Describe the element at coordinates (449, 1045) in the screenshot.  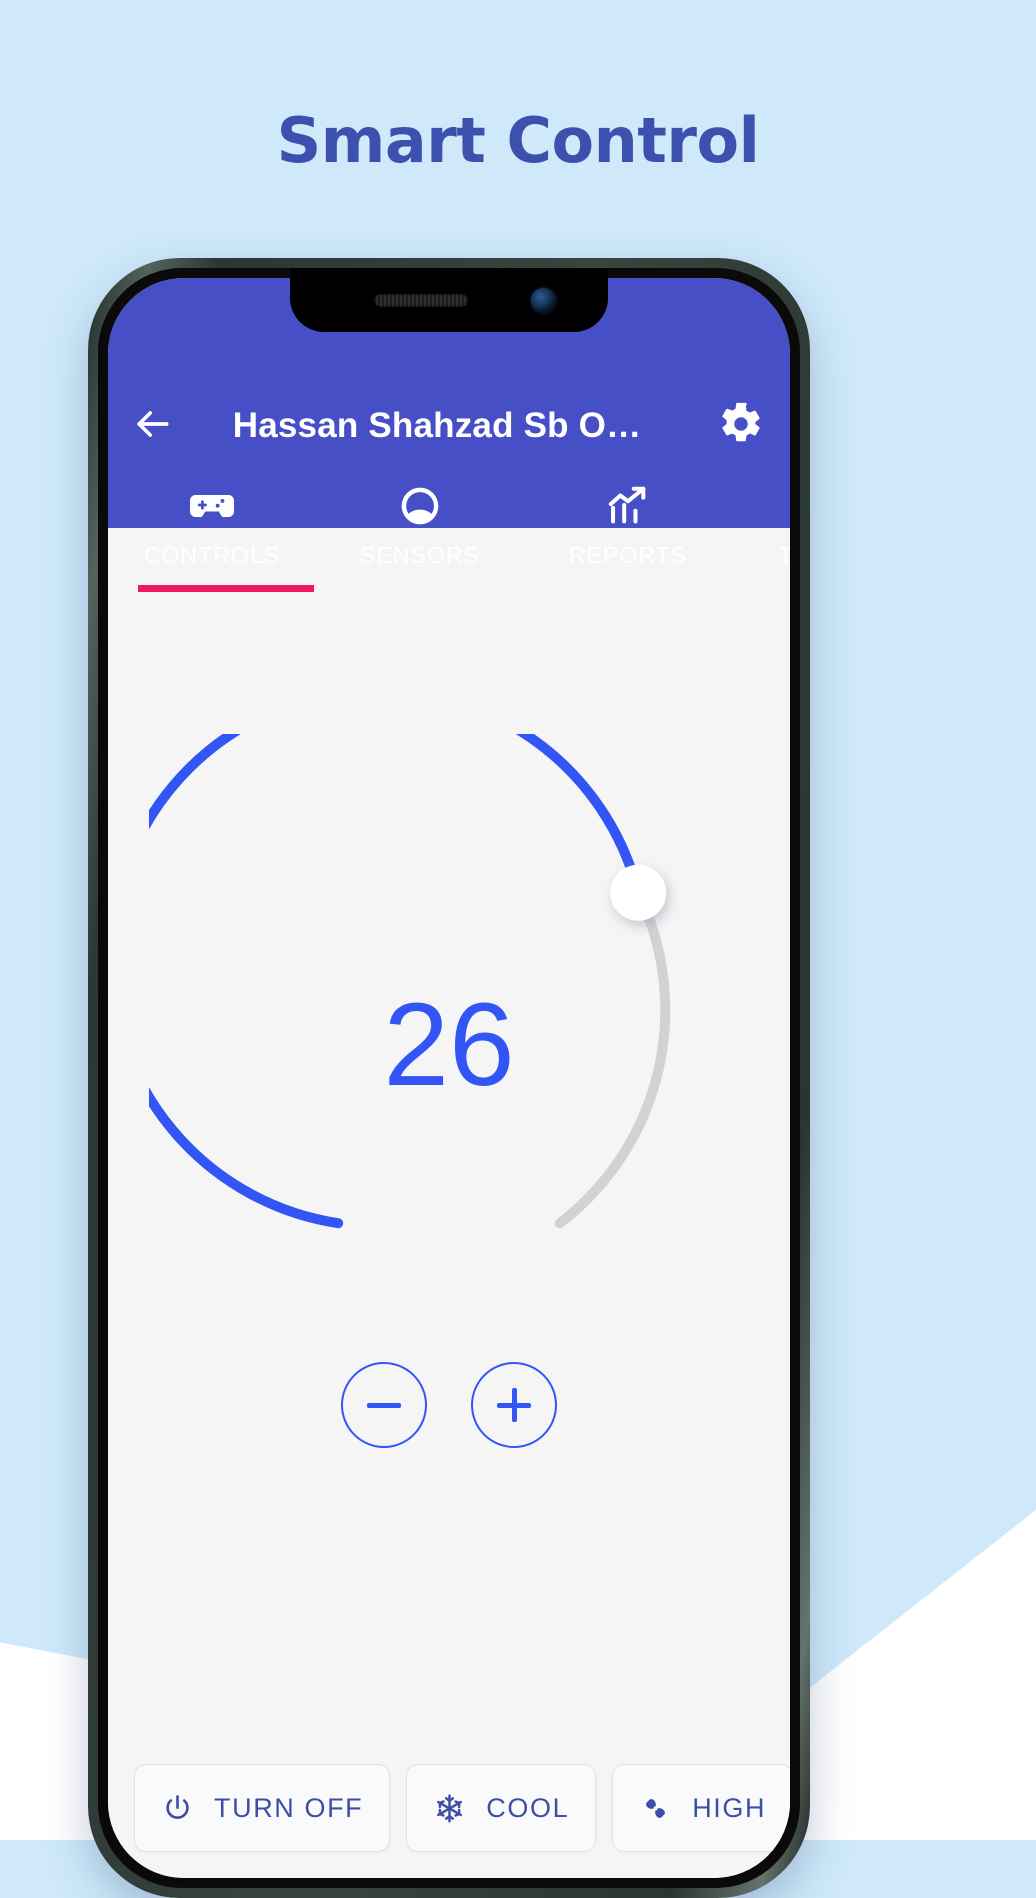
I see `temperature-value: 26` at that location.